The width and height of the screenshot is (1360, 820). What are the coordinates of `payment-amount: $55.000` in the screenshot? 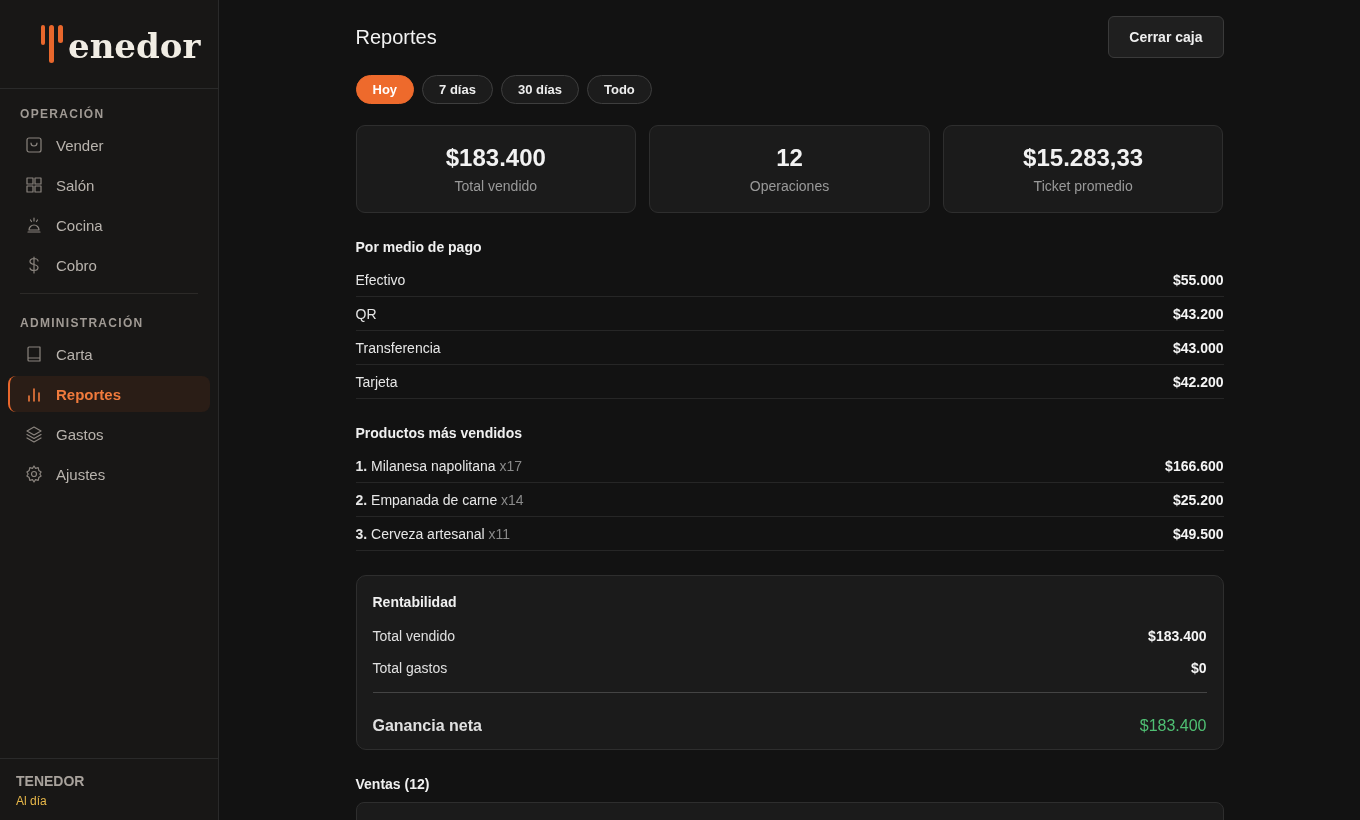 It's located at (1198, 279).